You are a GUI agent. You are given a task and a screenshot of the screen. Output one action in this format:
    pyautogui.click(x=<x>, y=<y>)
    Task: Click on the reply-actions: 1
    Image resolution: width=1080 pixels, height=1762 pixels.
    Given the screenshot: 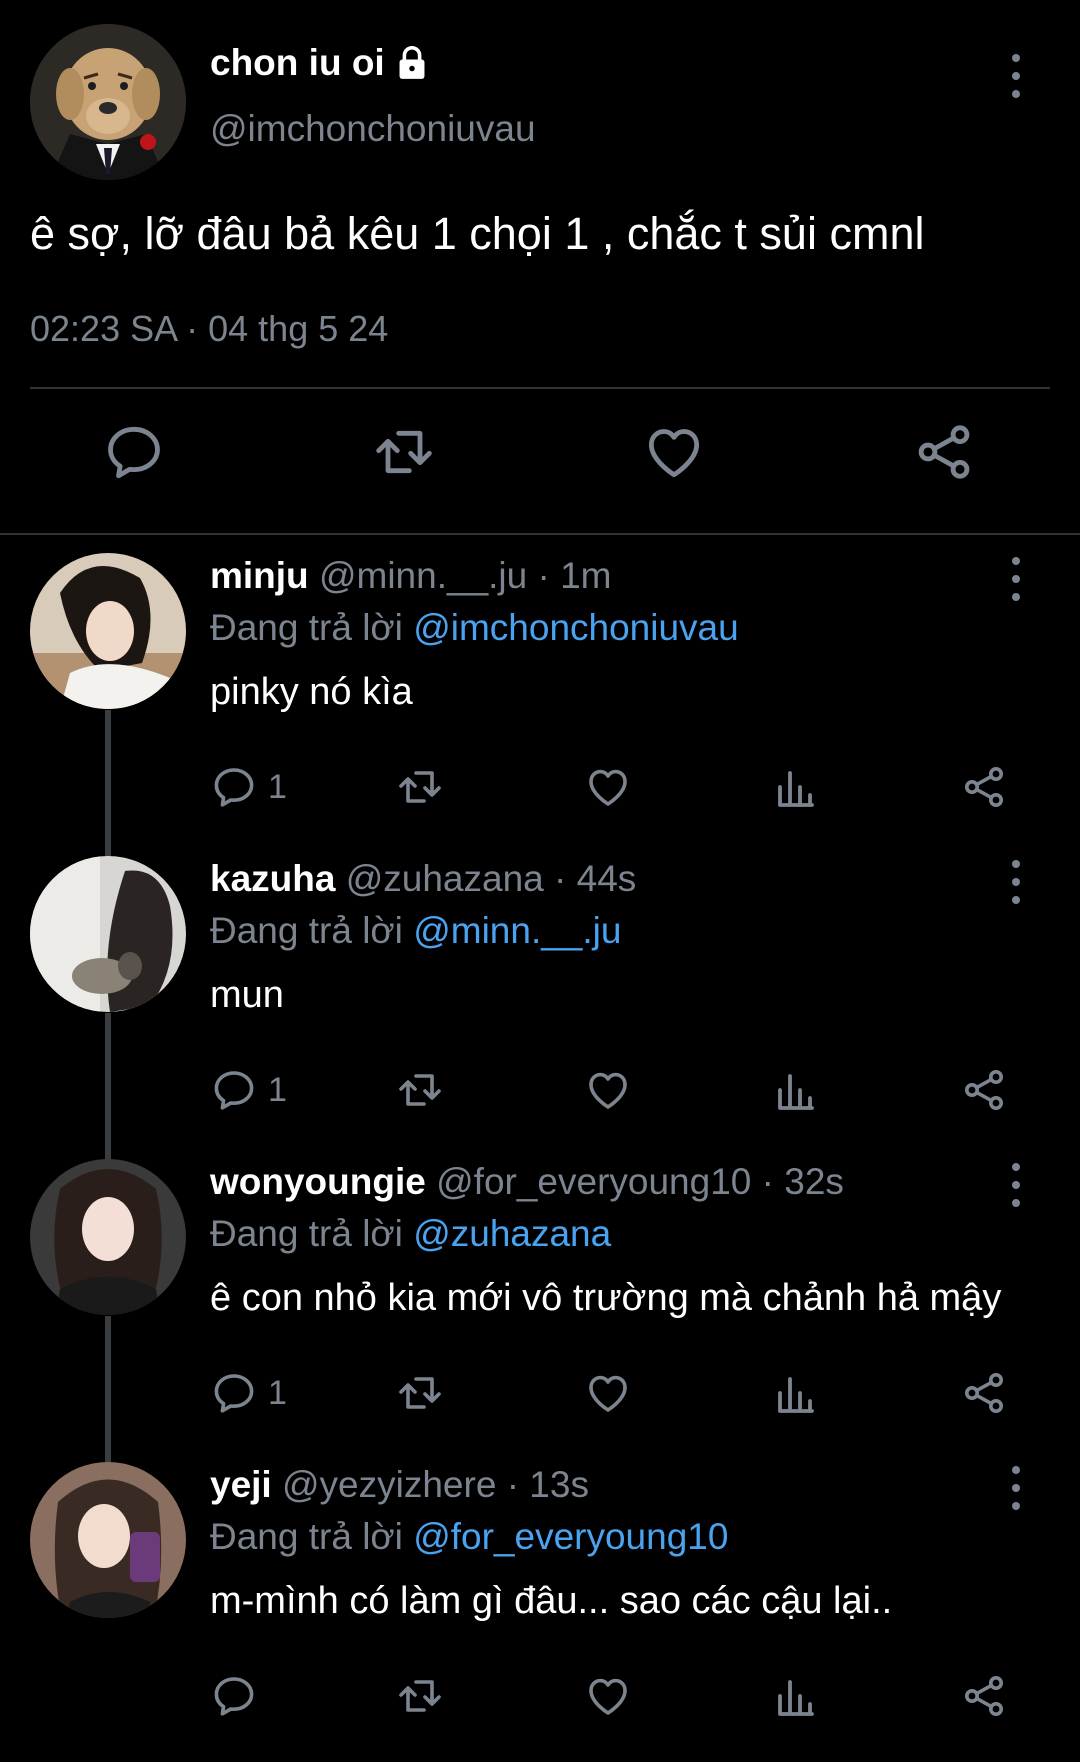 What is the action you would take?
    pyautogui.click(x=610, y=1395)
    